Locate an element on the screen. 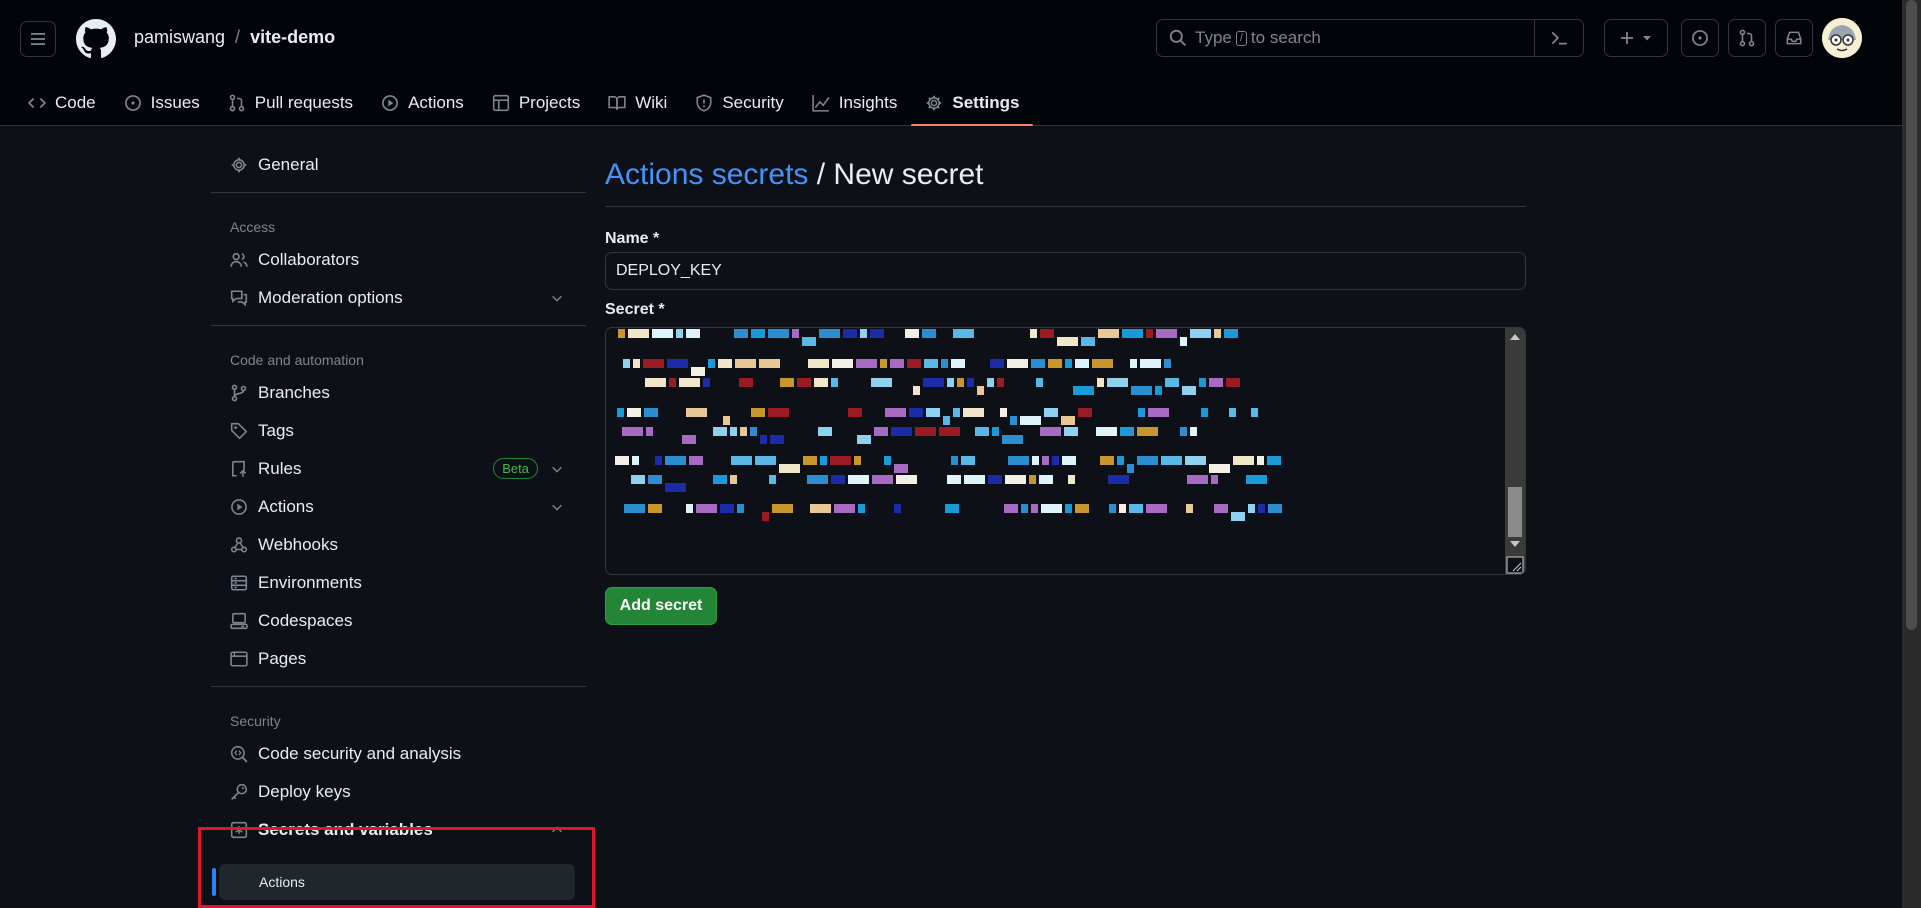 Image resolution: width=1921 pixels, height=908 pixels. sidebar-divider is located at coordinates (398, 686).